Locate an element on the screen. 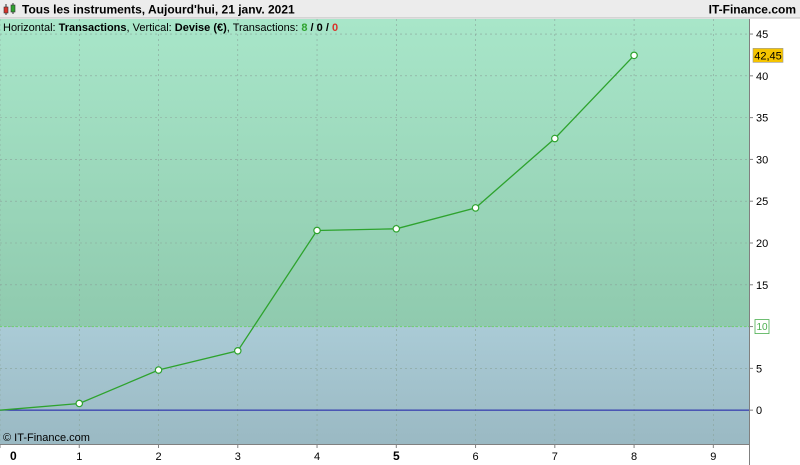  y-tick-label: 45 is located at coordinates (762, 35).